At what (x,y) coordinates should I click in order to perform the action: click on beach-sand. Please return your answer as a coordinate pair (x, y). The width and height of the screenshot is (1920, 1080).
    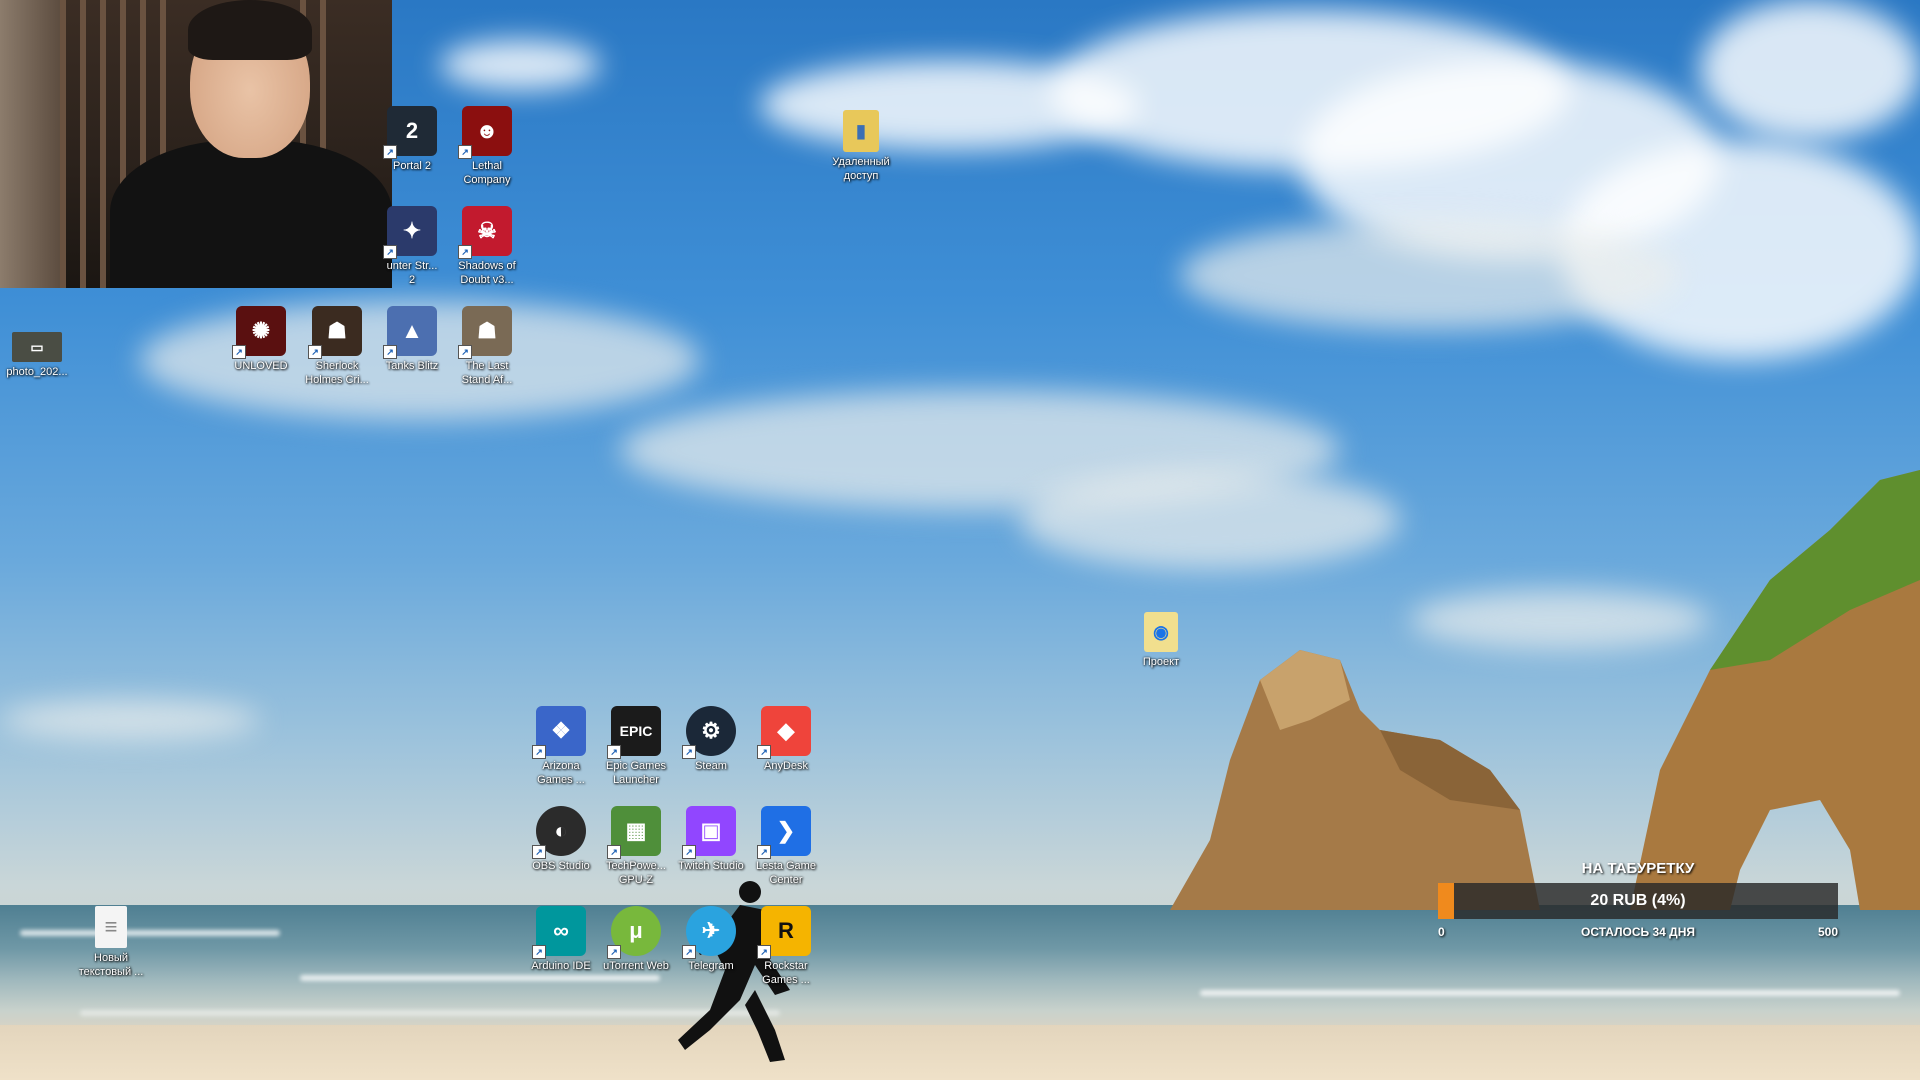
    Looking at the image, I should click on (960, 1052).